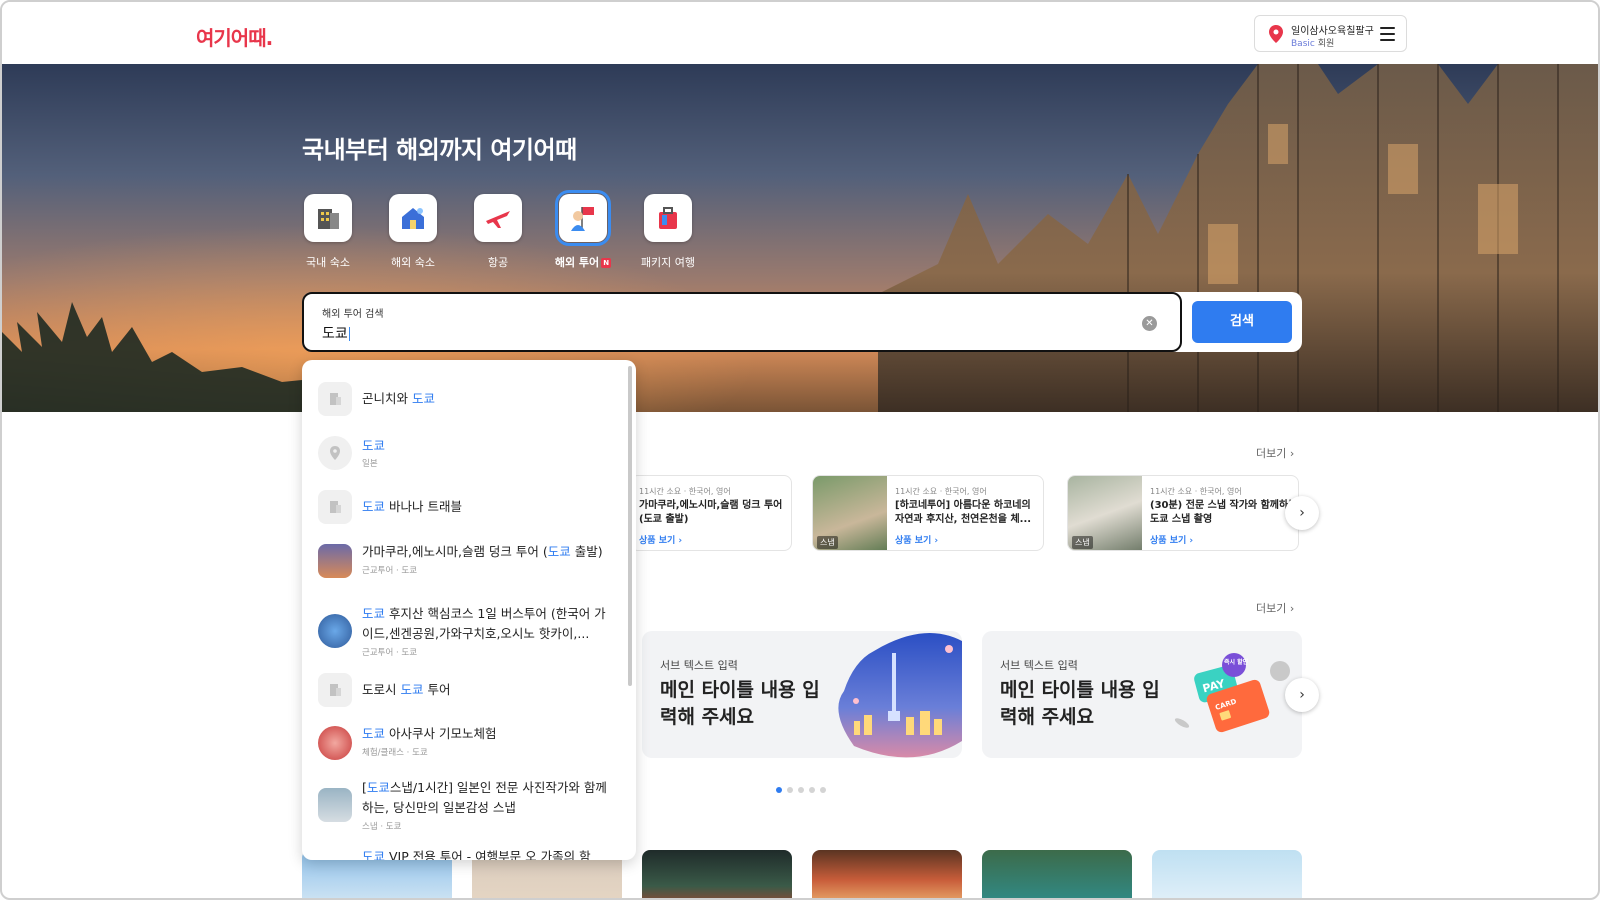 Image resolution: width=1600 pixels, height=900 pixels. I want to click on category-flight: 항공, so click(498, 232).